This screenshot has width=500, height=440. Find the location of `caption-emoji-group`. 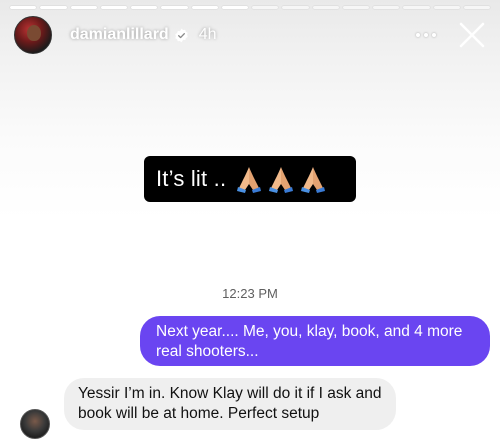

caption-emoji-group is located at coordinates (281, 179).